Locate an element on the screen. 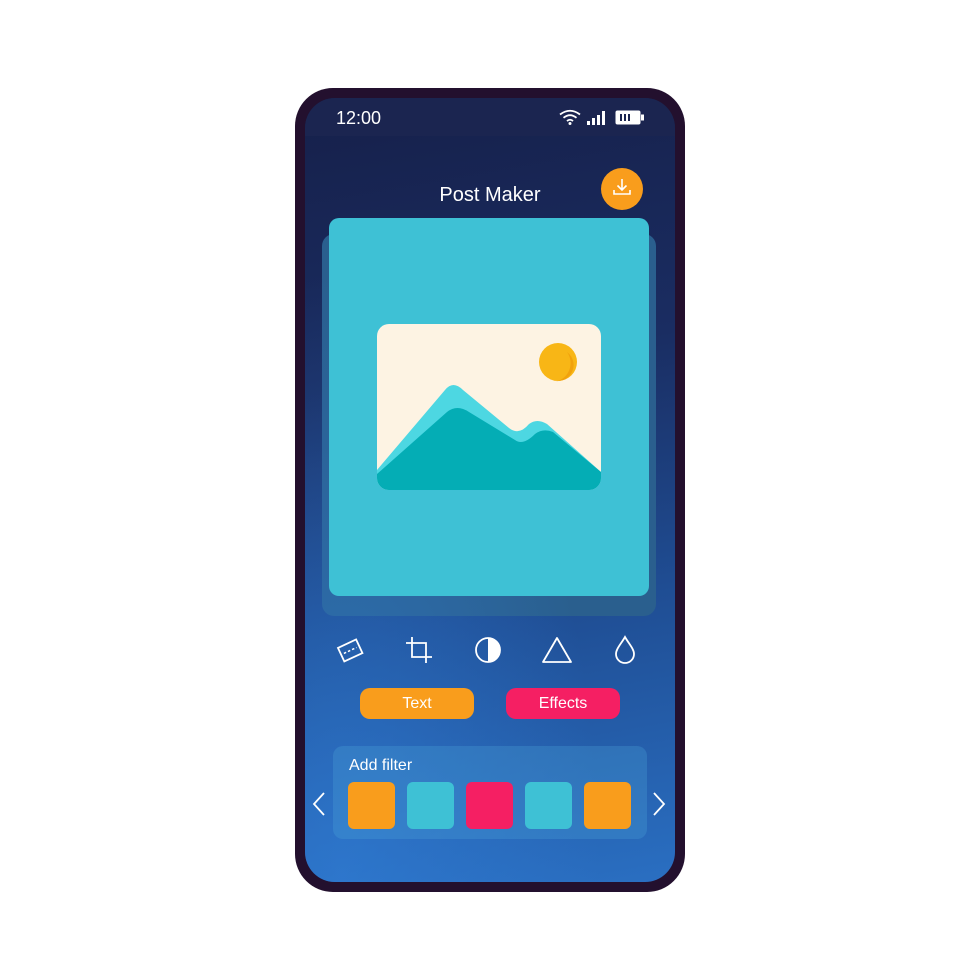 The image size is (980, 980). download-icon is located at coordinates (622, 189).